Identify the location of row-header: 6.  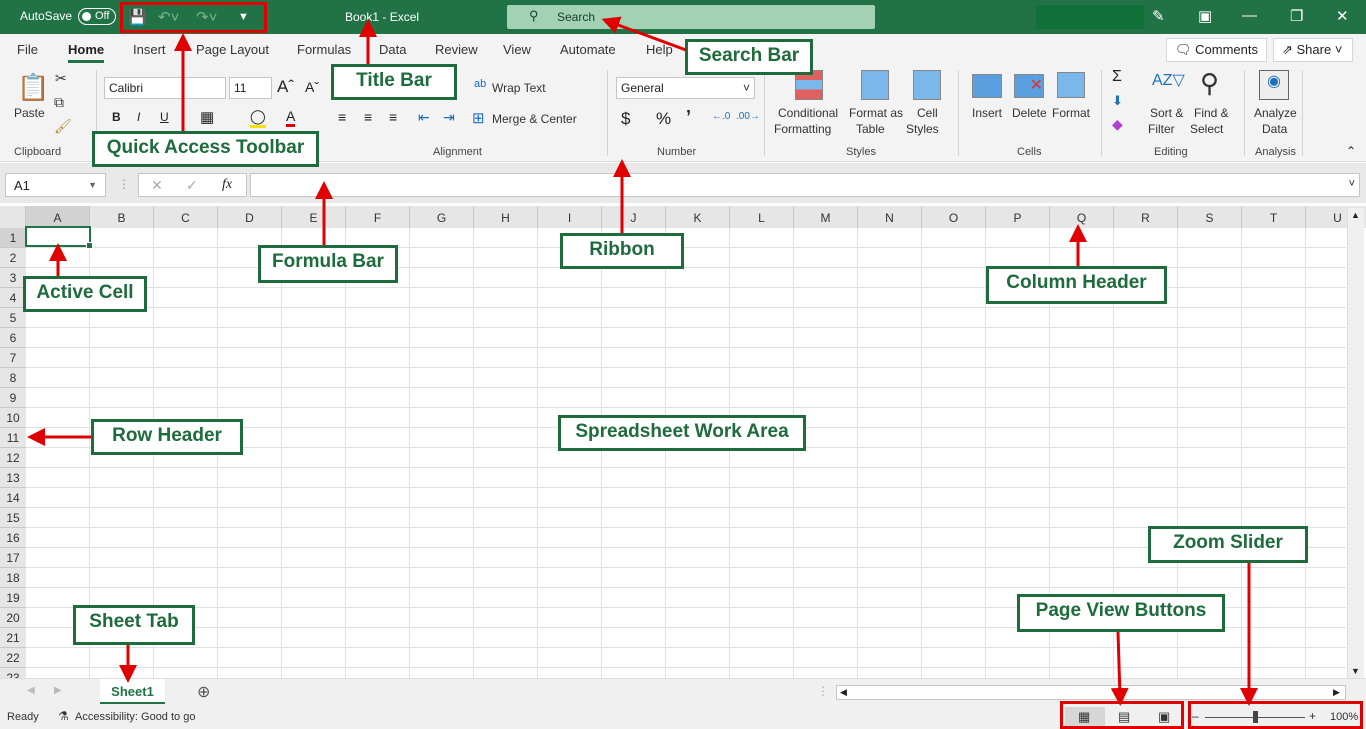
(13, 338).